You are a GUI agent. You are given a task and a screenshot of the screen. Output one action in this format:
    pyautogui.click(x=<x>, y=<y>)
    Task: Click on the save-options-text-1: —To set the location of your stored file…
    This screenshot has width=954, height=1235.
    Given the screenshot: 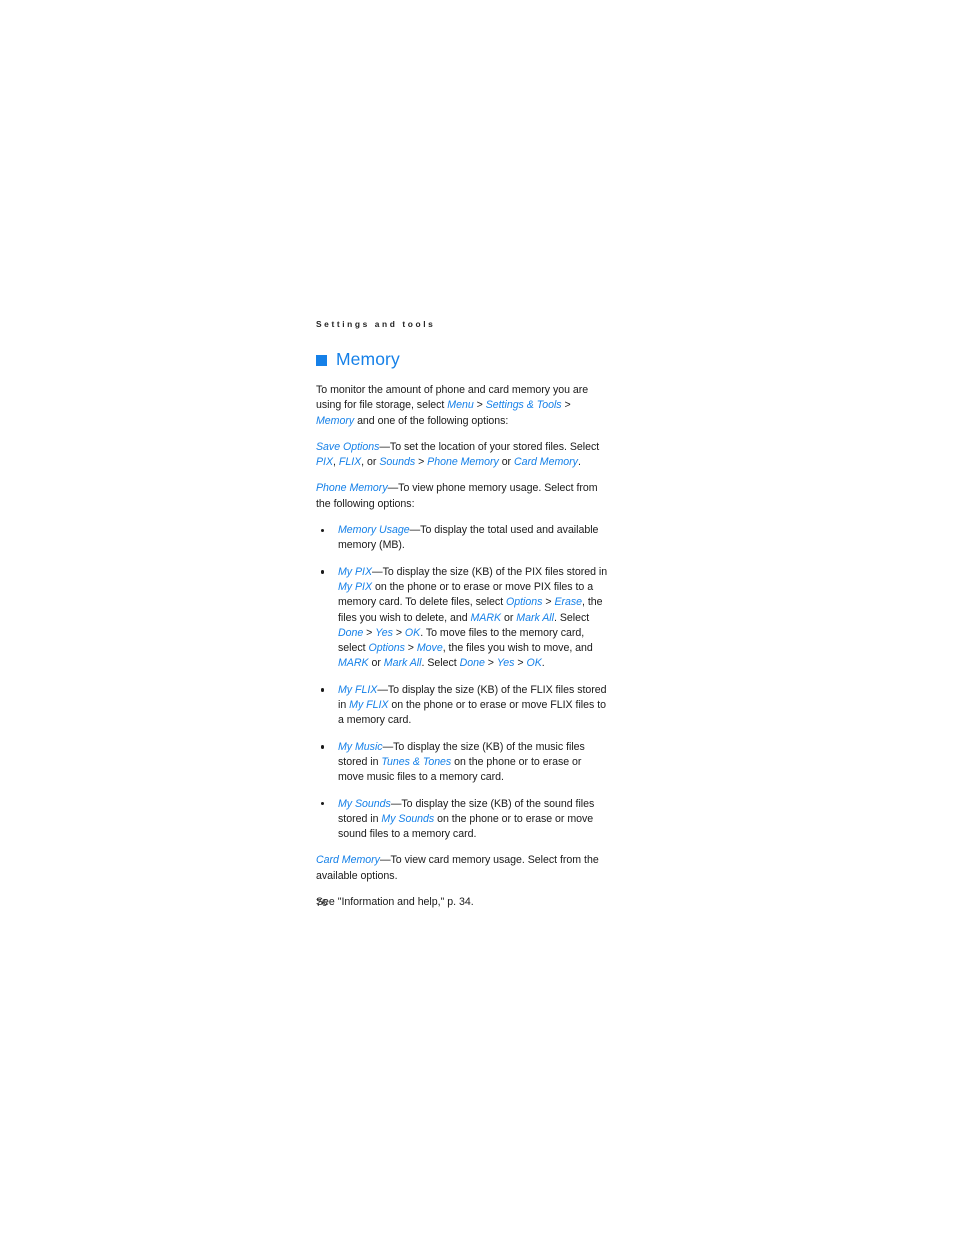 What is the action you would take?
    pyautogui.click(x=489, y=446)
    